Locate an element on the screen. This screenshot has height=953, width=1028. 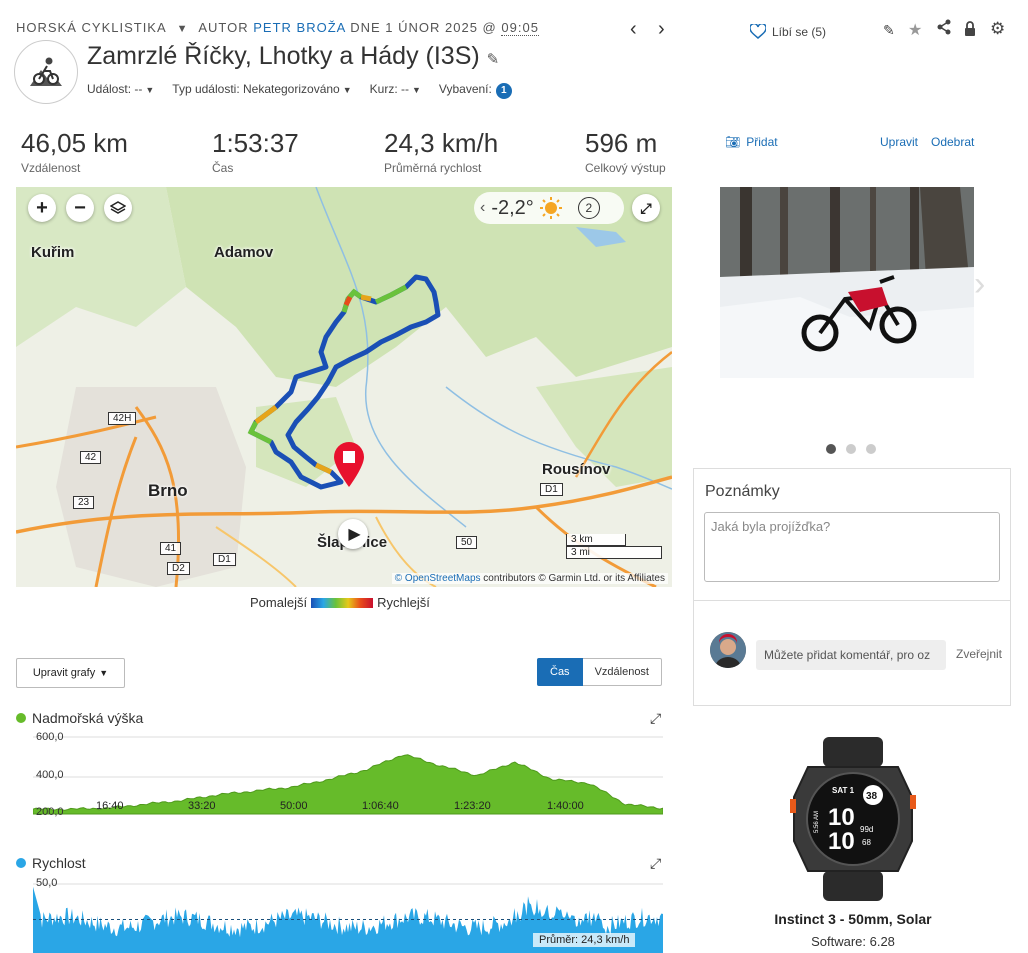
zoom-in-button: + is located at coordinates (42, 208).